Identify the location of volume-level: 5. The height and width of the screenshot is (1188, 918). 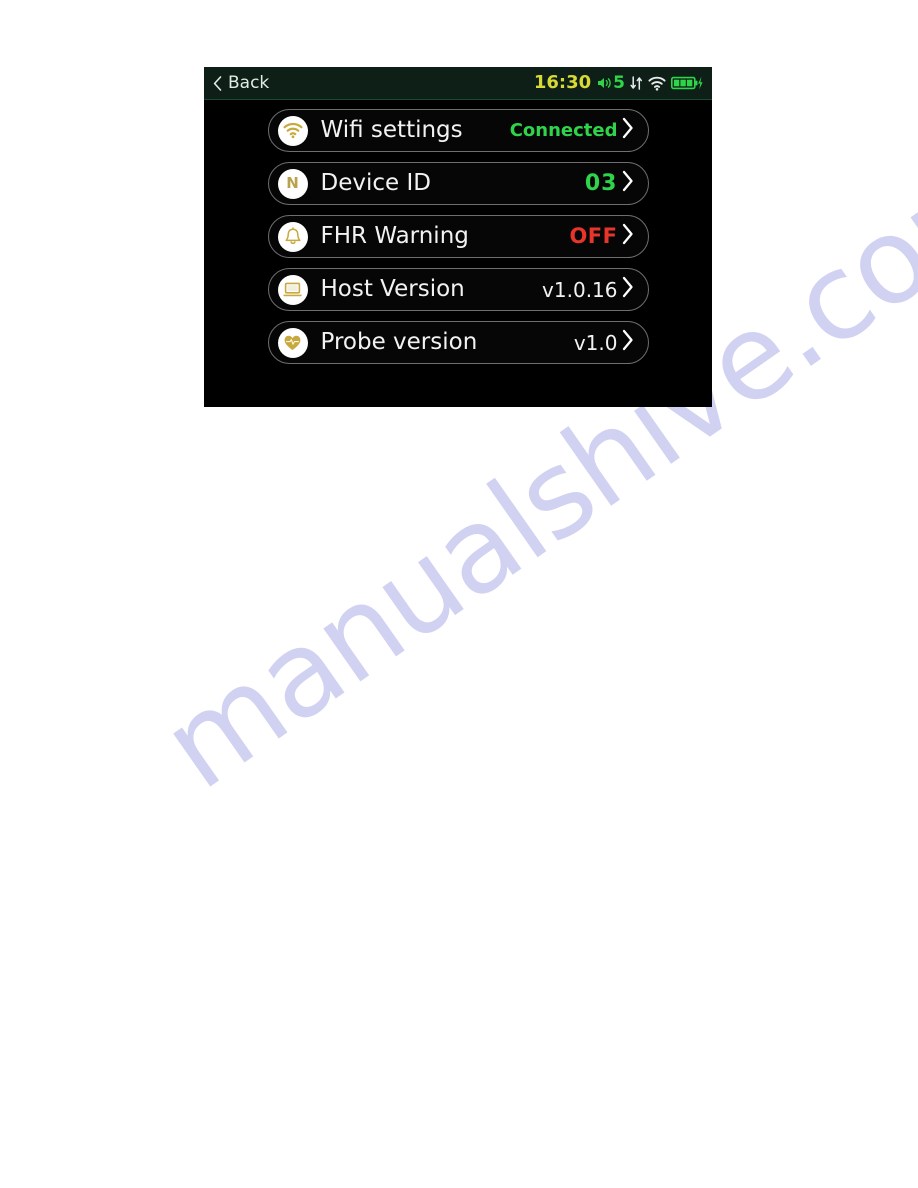
(619, 82).